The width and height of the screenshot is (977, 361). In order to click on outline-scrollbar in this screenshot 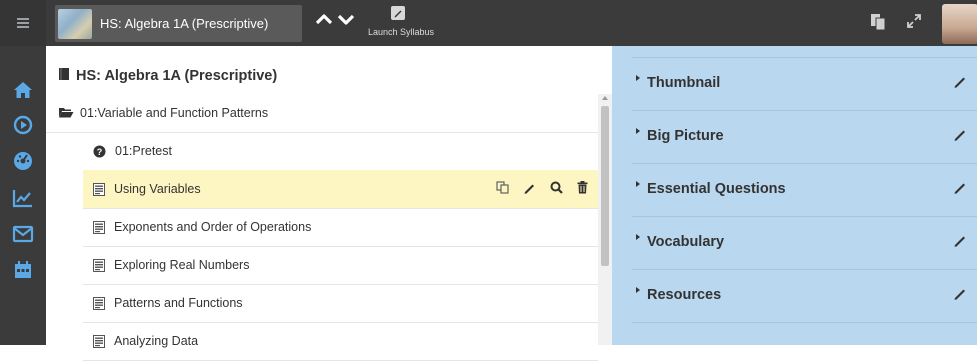, I will do `click(605, 219)`.